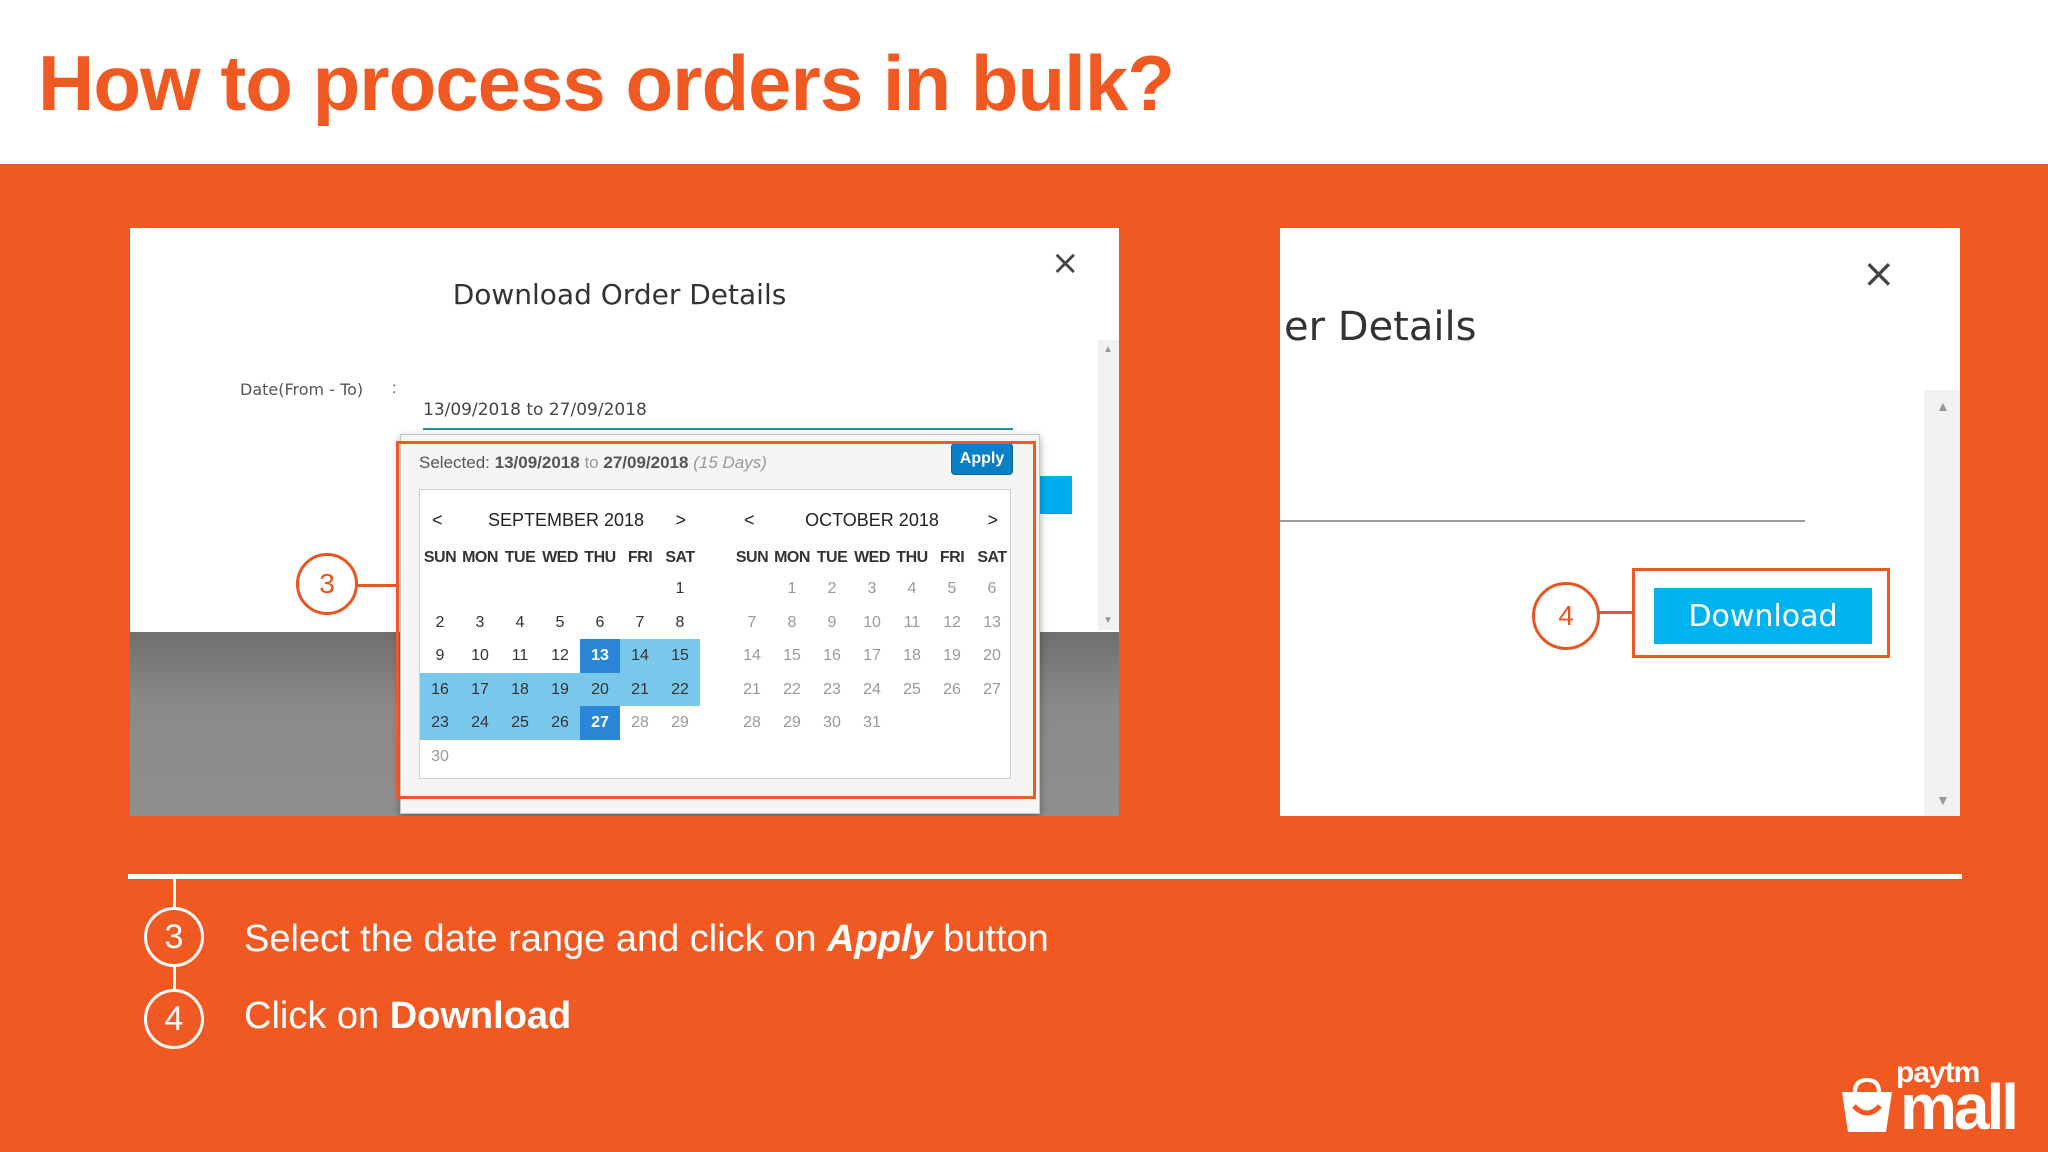 Image resolution: width=2048 pixels, height=1152 pixels. Describe the element at coordinates (394, 388) in the screenshot. I see `label-colon: :` at that location.